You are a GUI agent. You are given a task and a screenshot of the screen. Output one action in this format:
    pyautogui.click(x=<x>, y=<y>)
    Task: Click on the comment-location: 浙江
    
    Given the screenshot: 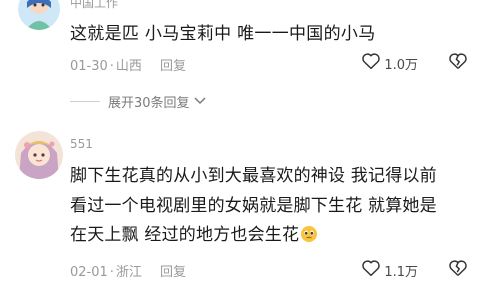 What is the action you would take?
    pyautogui.click(x=128, y=272)
    